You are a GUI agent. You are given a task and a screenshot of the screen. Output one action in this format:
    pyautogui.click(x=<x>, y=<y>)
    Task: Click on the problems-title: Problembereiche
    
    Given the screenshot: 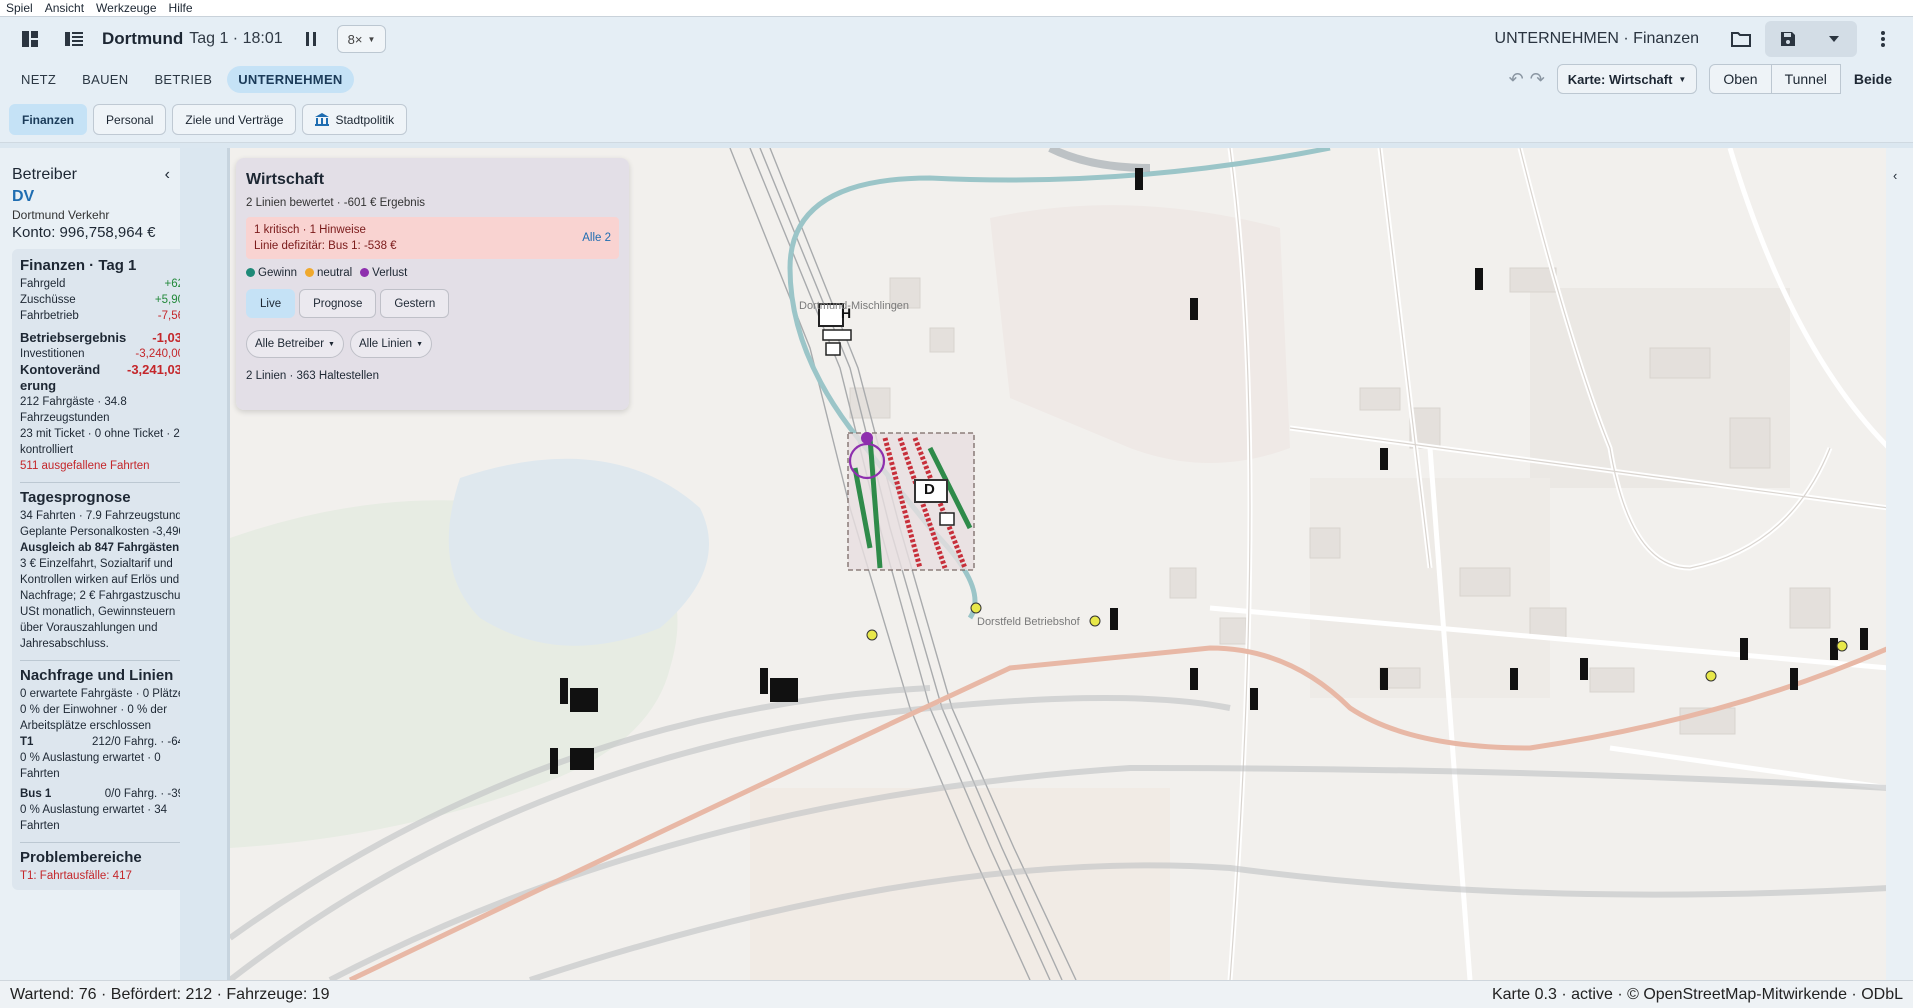 What is the action you would take?
    pyautogui.click(x=81, y=857)
    